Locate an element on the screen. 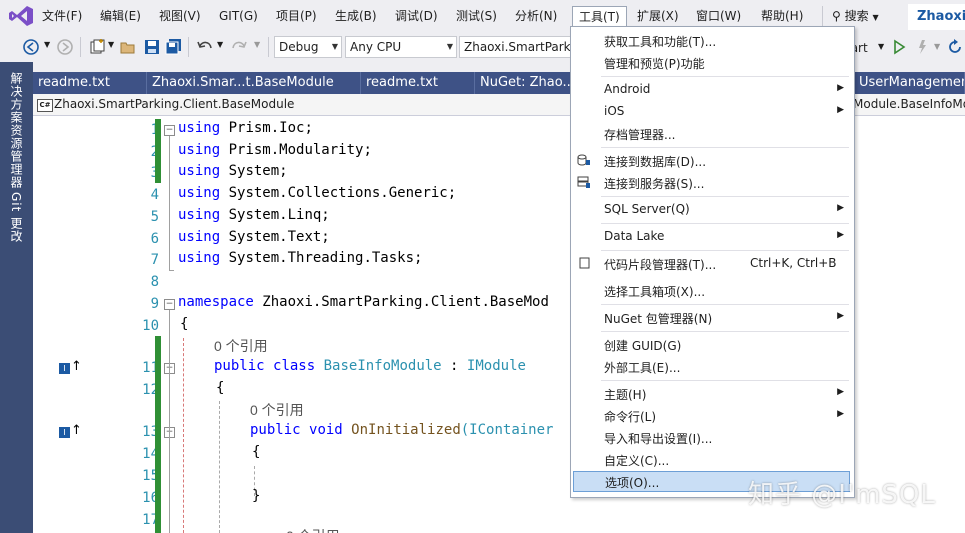 The width and height of the screenshot is (965, 533). code-line: using System.Text; is located at coordinates (254, 237).